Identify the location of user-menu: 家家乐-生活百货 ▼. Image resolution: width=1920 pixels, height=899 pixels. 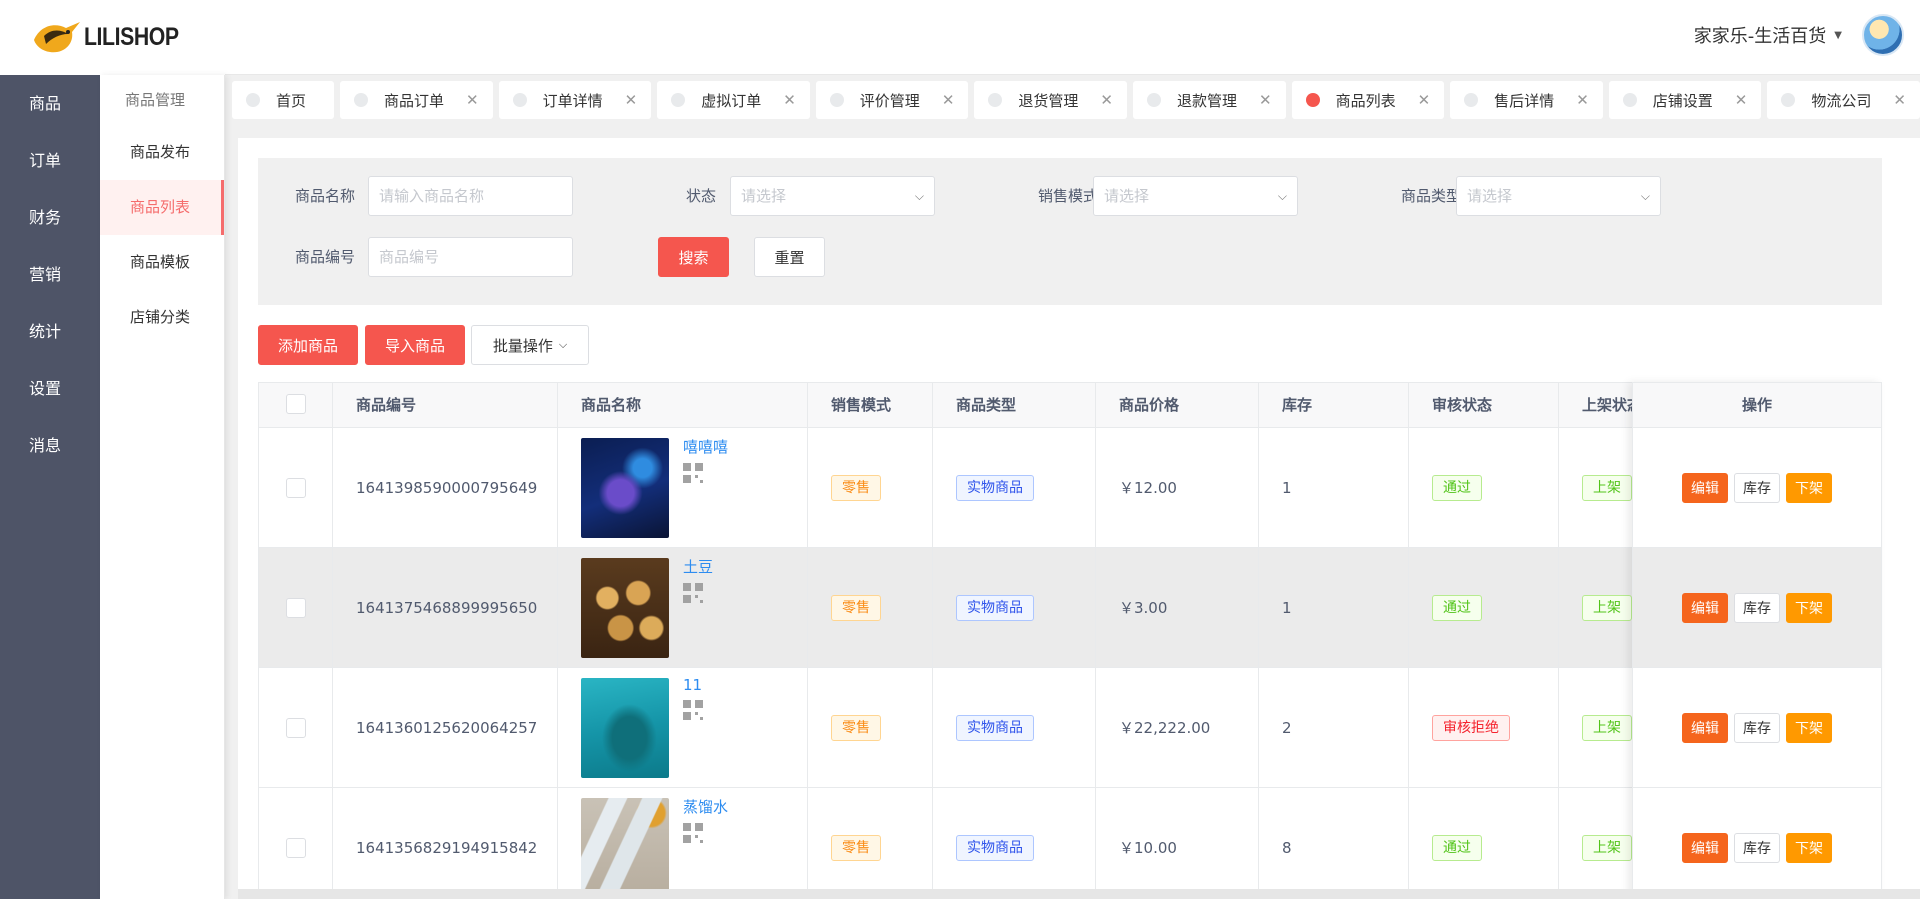
(1799, 35).